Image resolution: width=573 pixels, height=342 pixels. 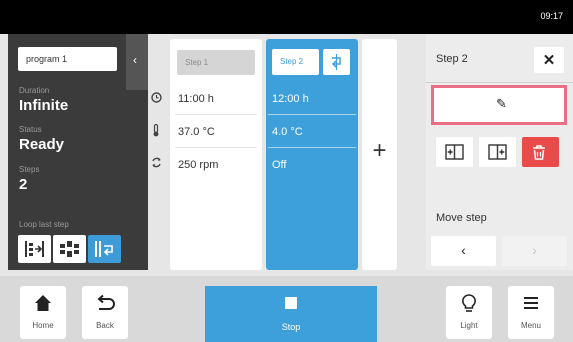 What do you see at coordinates (461, 218) in the screenshot?
I see `move-step-label: Move step` at bounding box center [461, 218].